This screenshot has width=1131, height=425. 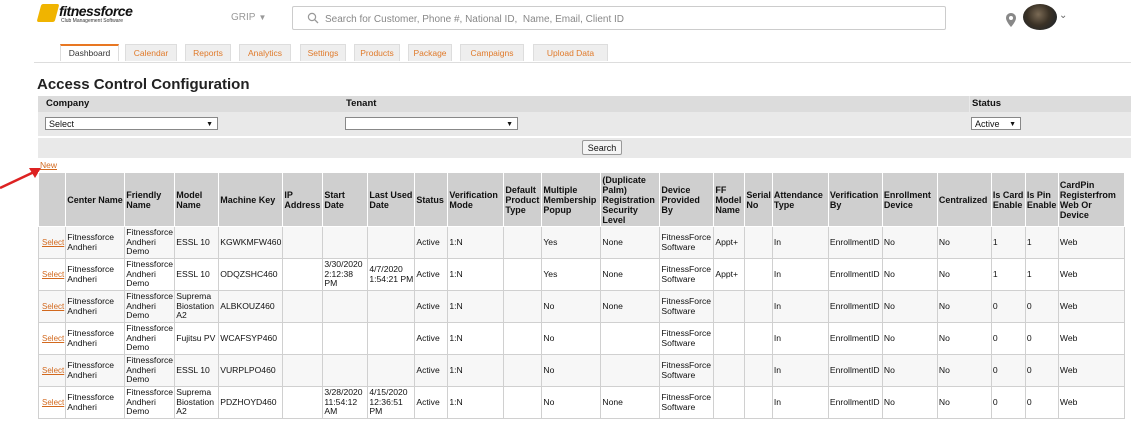 I want to click on brand-tagline: Club Management Software, so click(x=92, y=21).